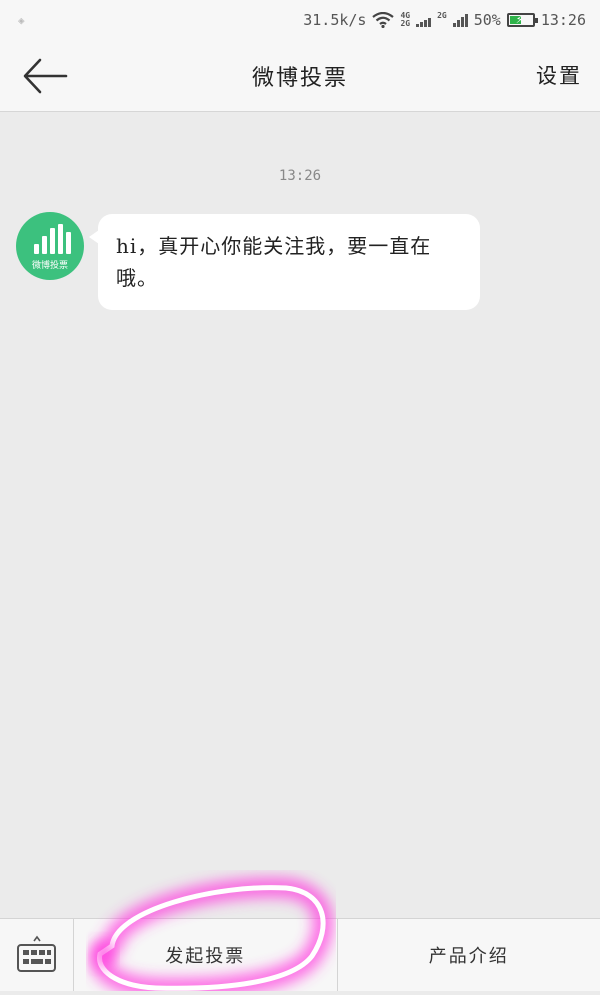 This screenshot has height=995, width=600. I want to click on message-bubble: hi，真开心你能关注我，要一直在哦。, so click(289, 262).